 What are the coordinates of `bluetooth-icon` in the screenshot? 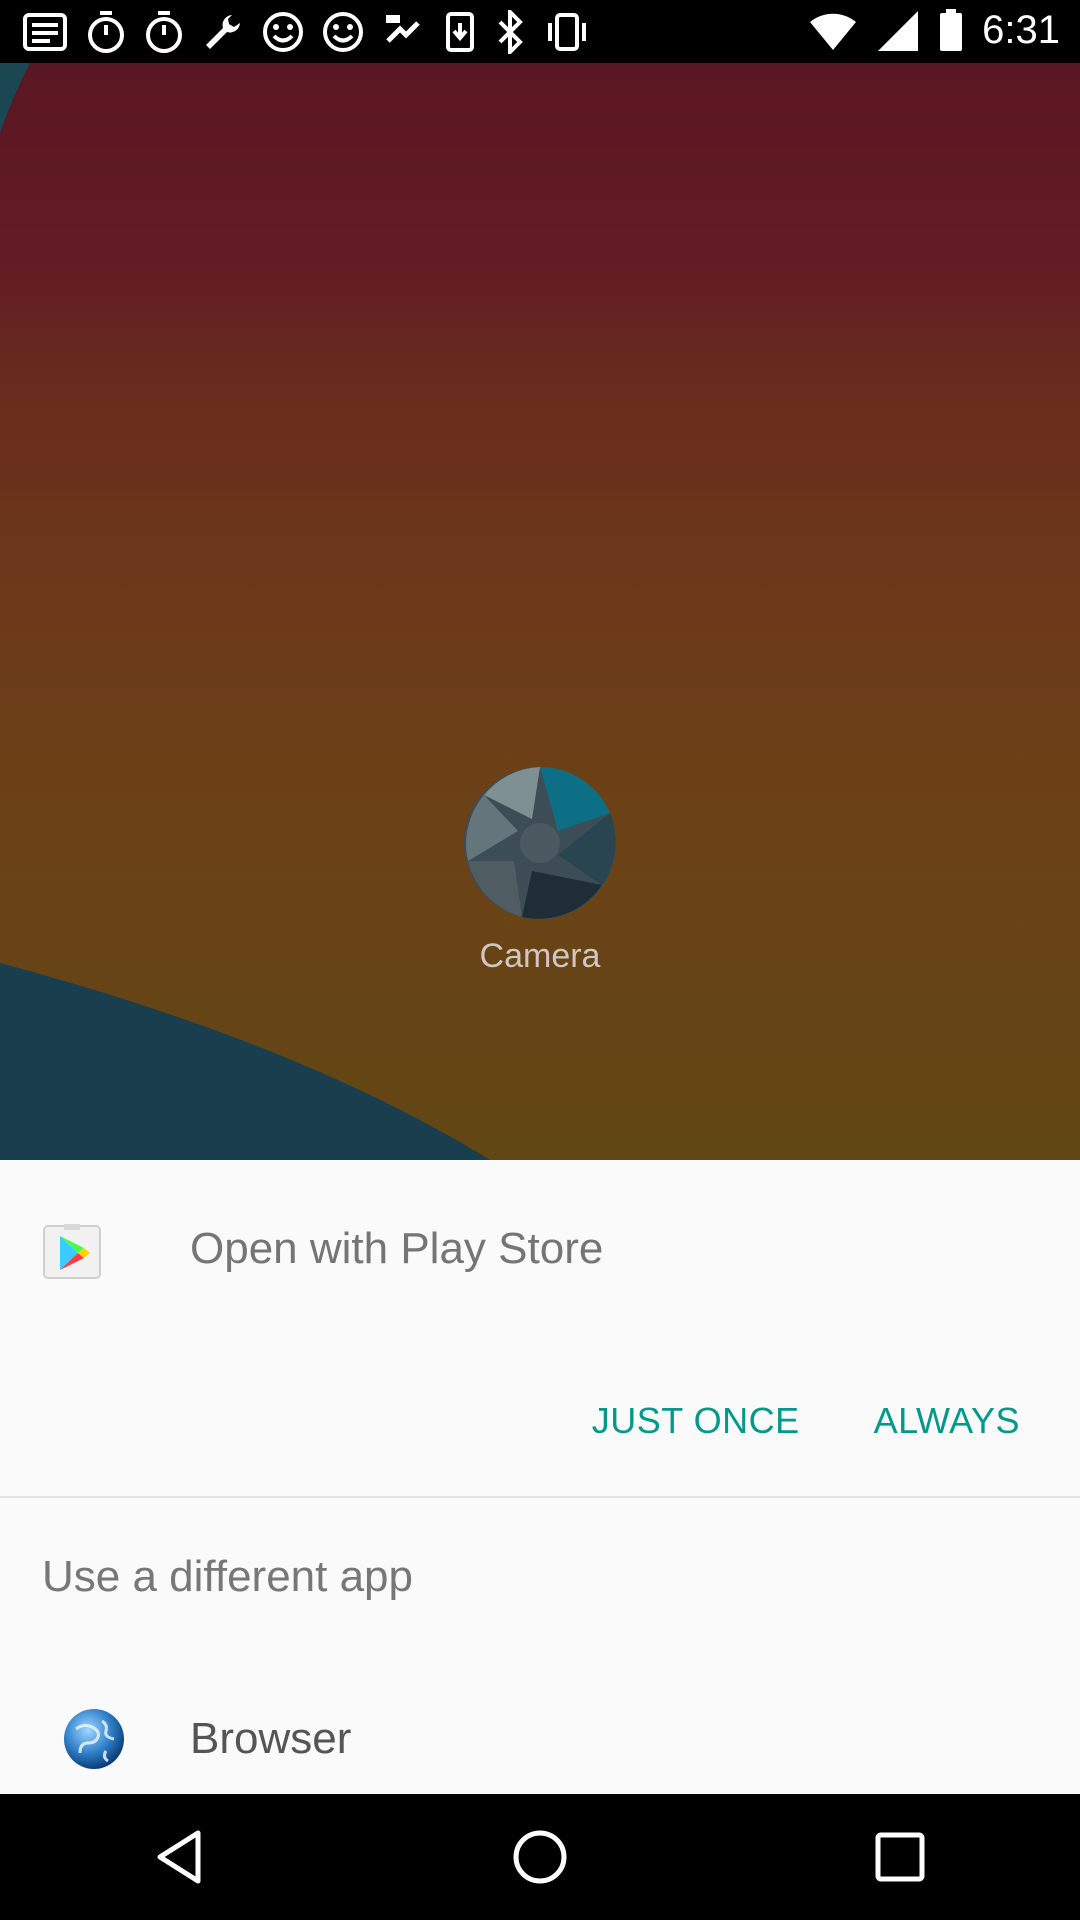 It's located at (510, 32).